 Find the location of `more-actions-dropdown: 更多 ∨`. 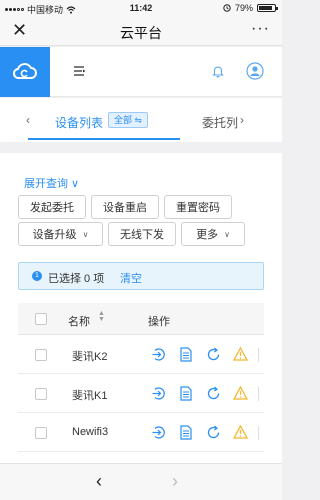

more-actions-dropdown: 更多 ∨ is located at coordinates (213, 234).